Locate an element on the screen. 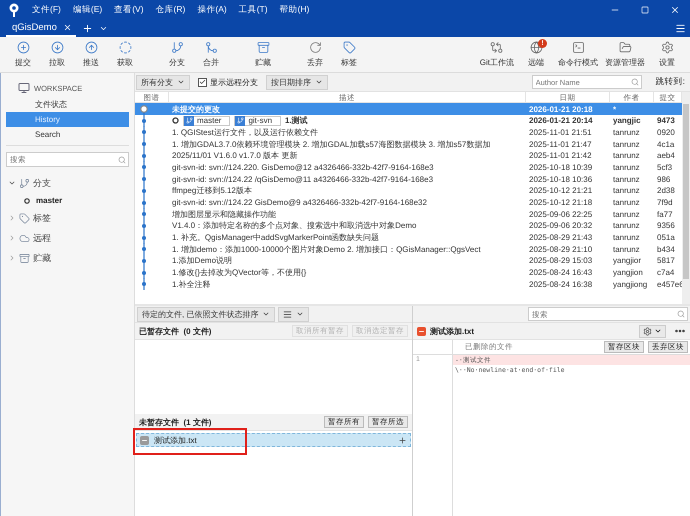 The image size is (690, 516). toolbar-button: 贮藏 is located at coordinates (263, 54).